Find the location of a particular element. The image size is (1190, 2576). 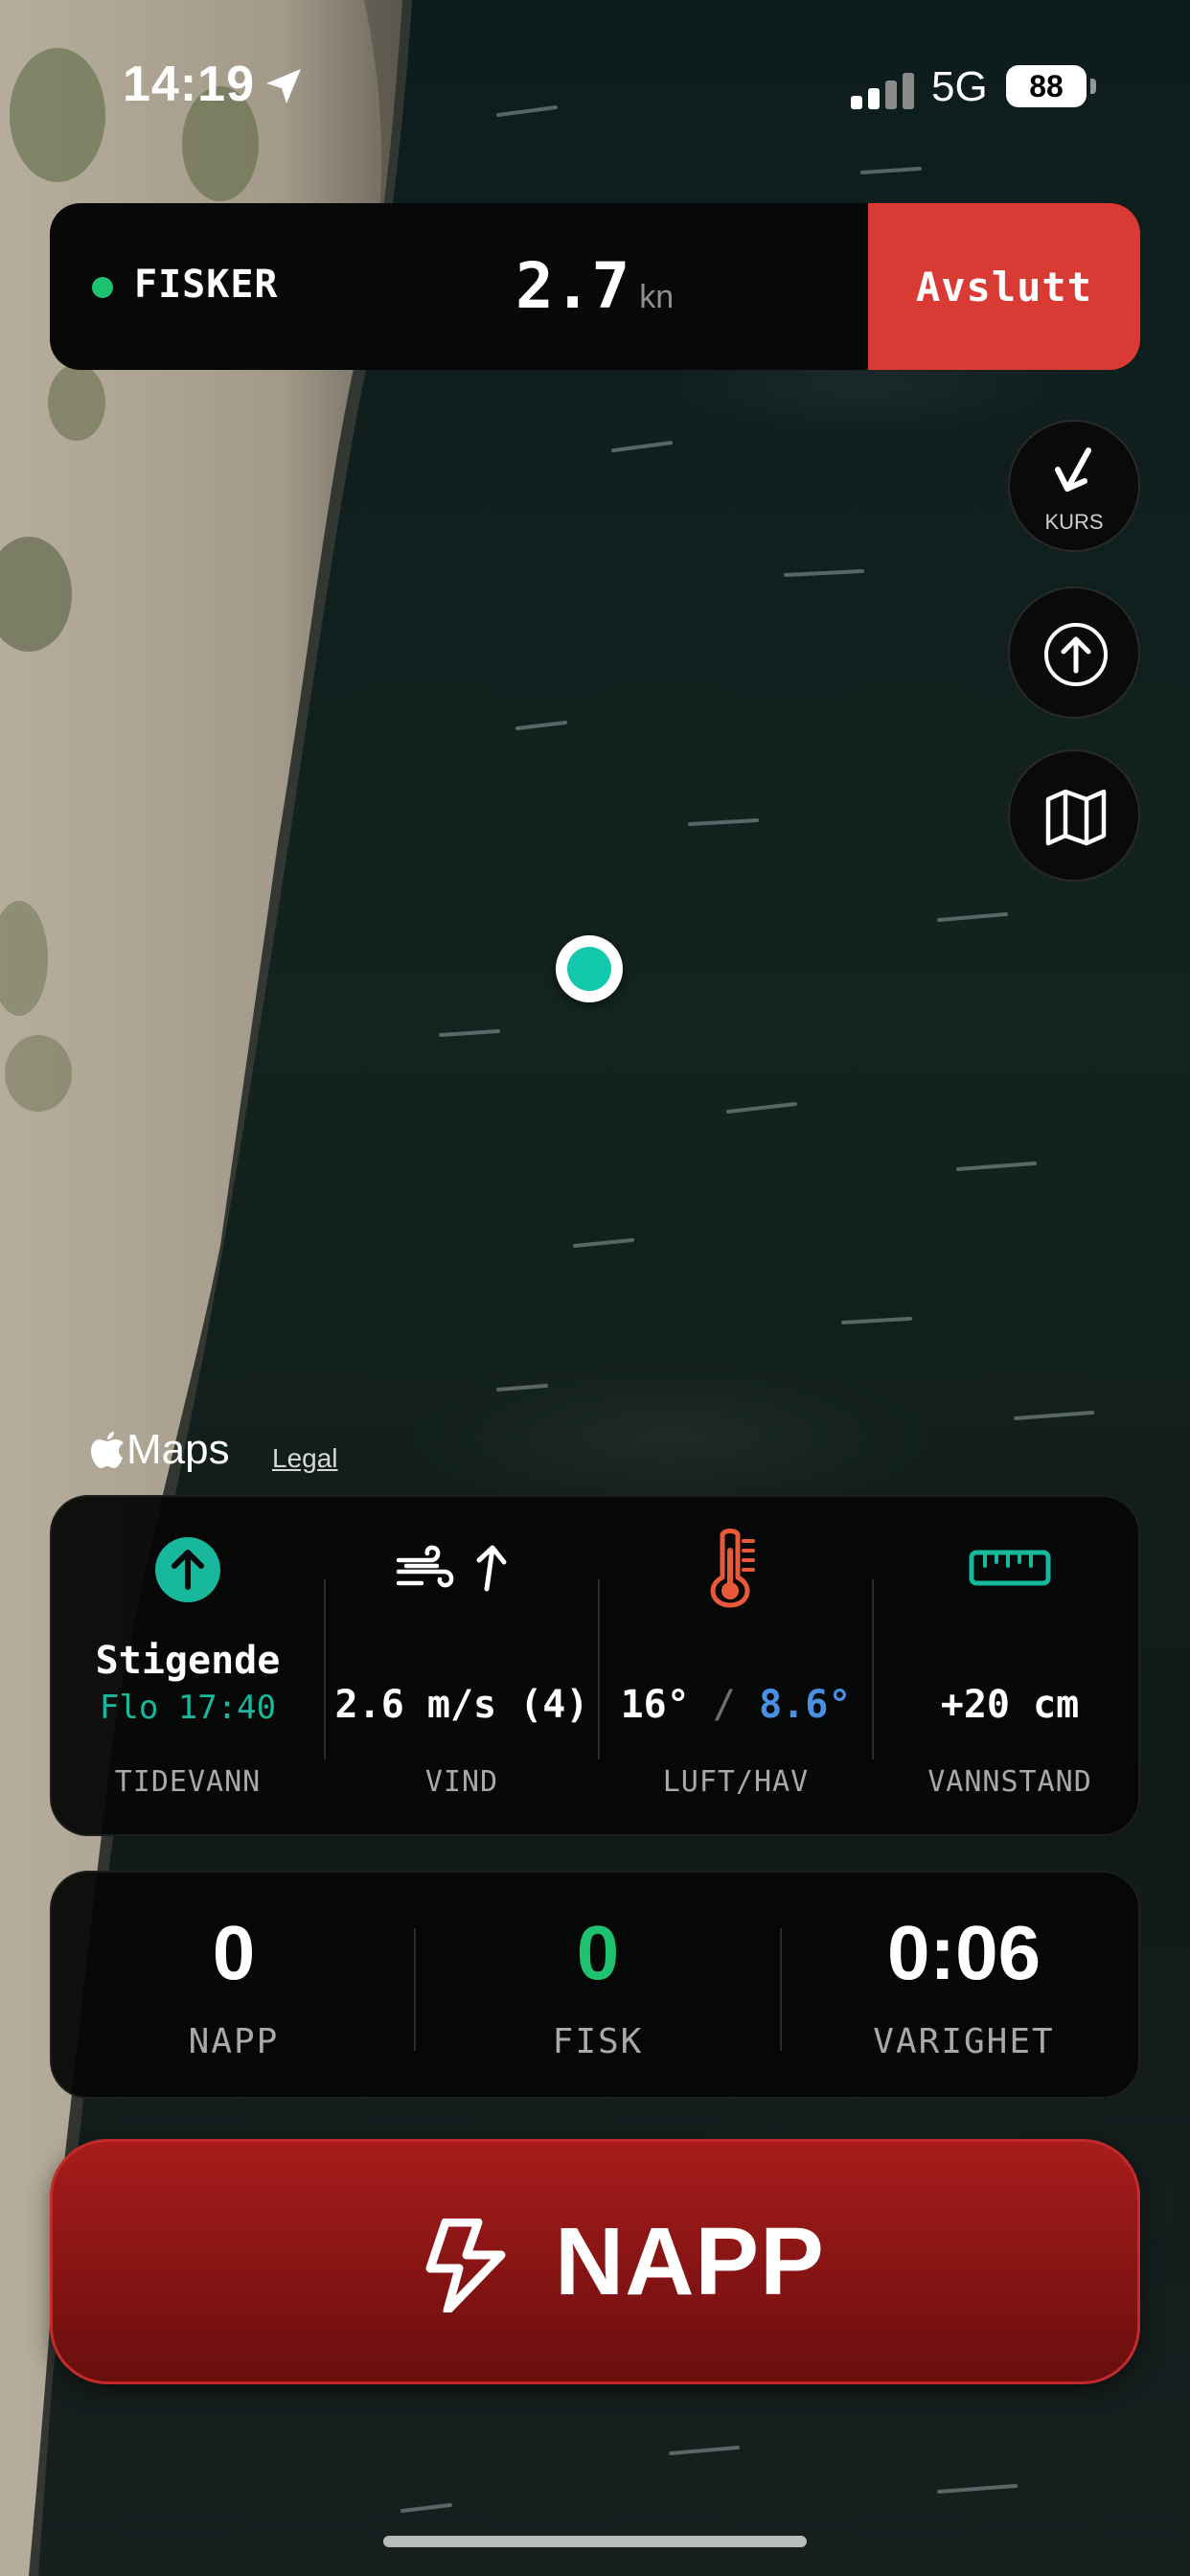

battery-icon: 88 is located at coordinates (1046, 86).